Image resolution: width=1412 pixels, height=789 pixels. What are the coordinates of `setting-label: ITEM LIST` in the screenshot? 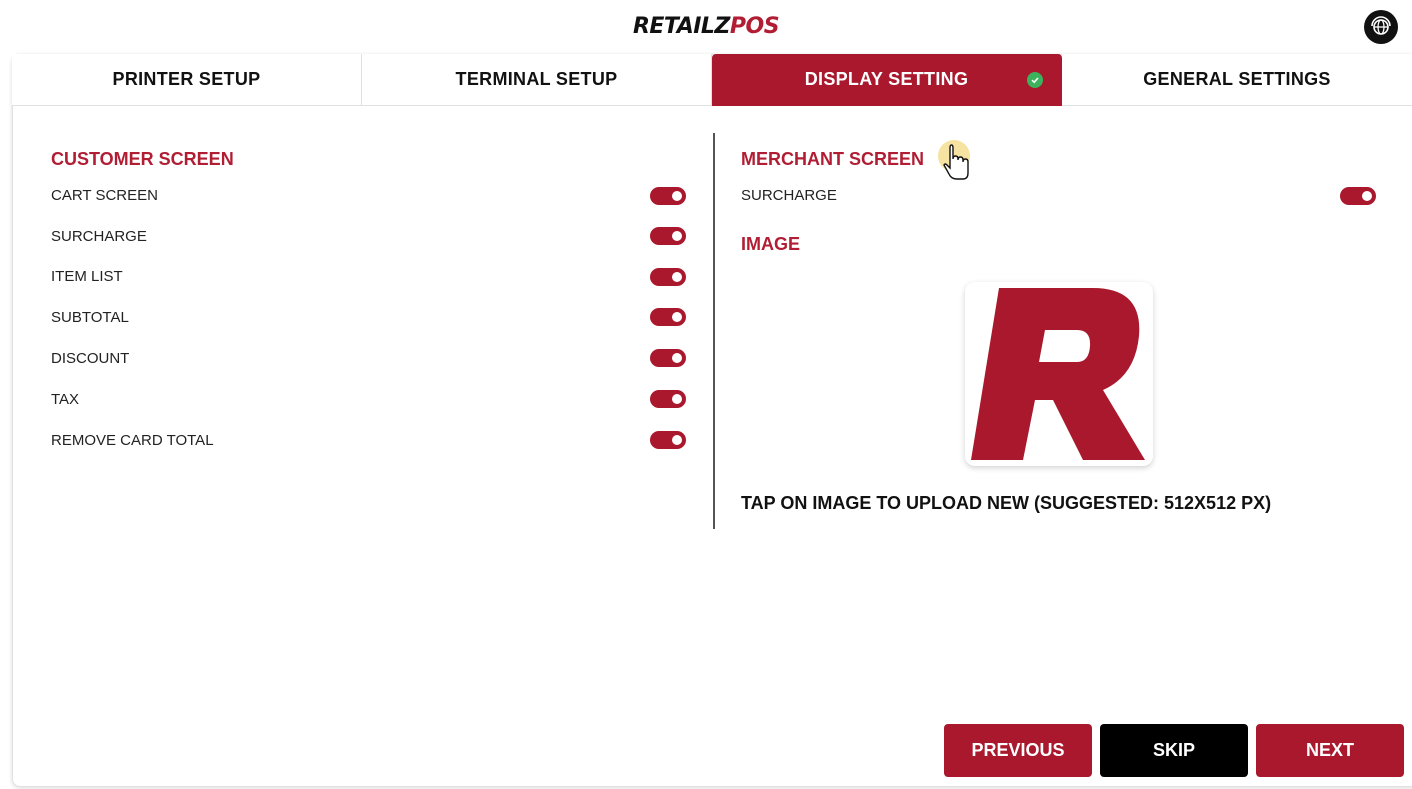 It's located at (87, 276).